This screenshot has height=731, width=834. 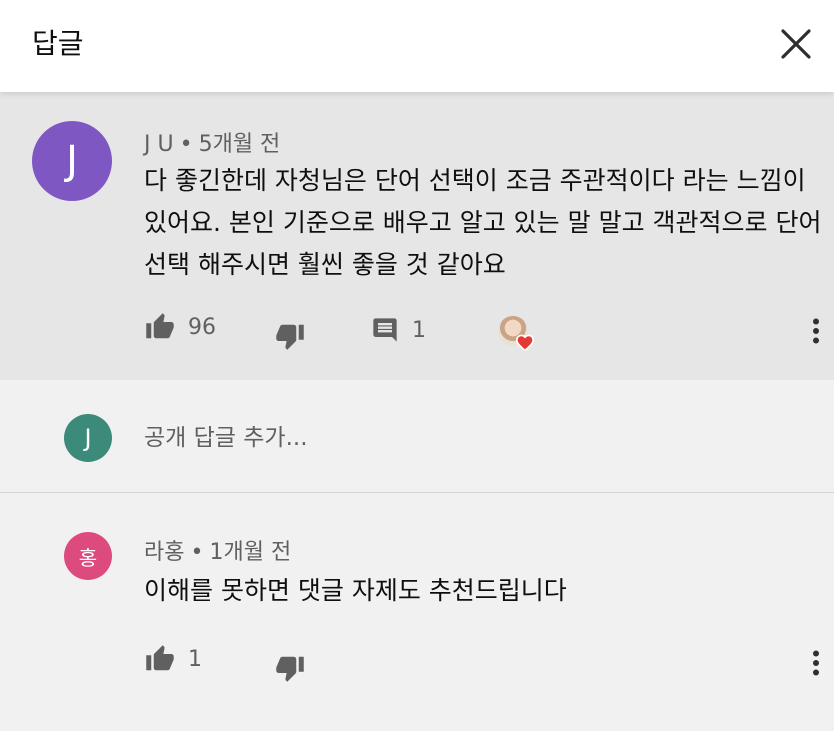 What do you see at coordinates (355, 590) in the screenshot?
I see `comment-text: 이해를 못하면 댓글 자제도 추천드립니다` at bounding box center [355, 590].